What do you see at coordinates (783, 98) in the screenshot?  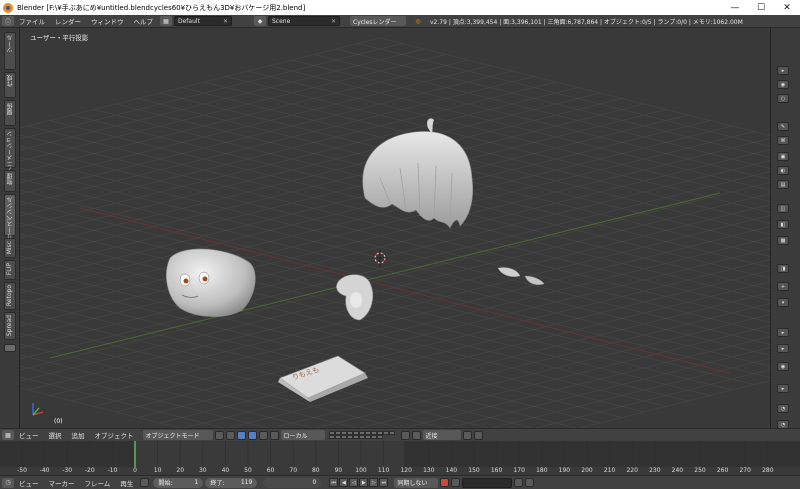 I see `view-toggle-button: ○` at bounding box center [783, 98].